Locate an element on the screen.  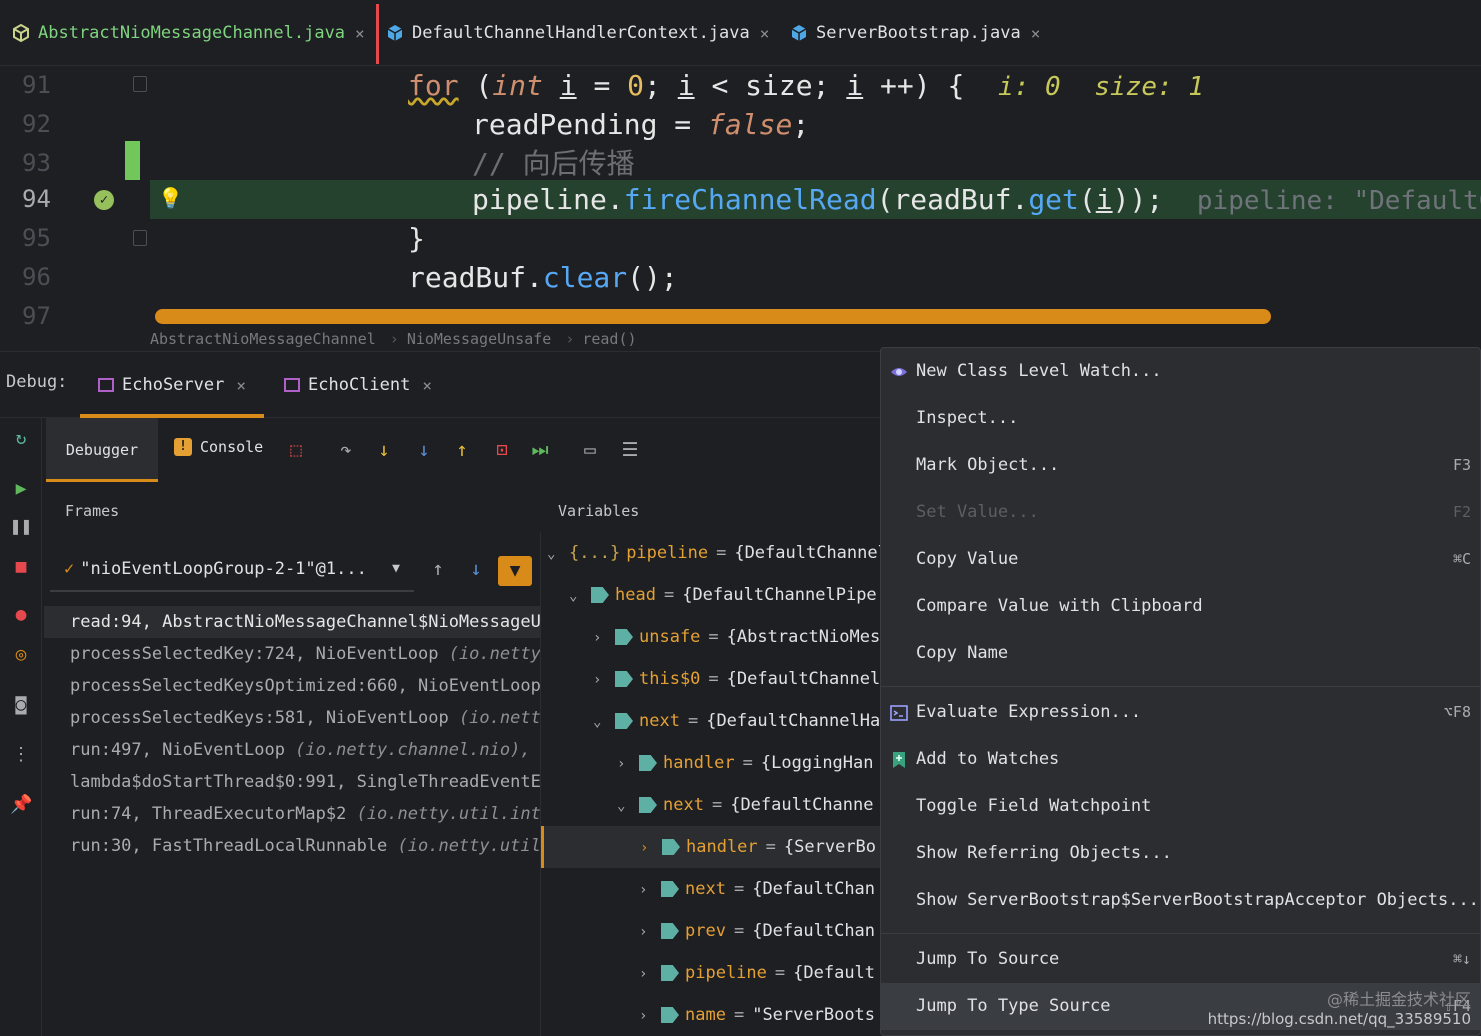
editor-tab-abstractniomessagechannel: AbstractNioMessageChannel.java × is located at coordinates (195, 33).